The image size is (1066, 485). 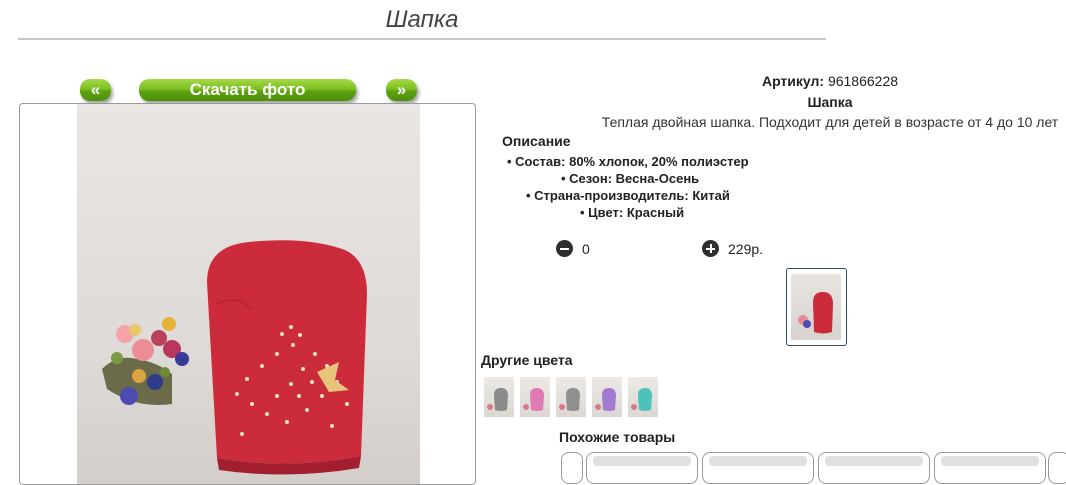 I want to click on red-hat, so click(x=287, y=357).